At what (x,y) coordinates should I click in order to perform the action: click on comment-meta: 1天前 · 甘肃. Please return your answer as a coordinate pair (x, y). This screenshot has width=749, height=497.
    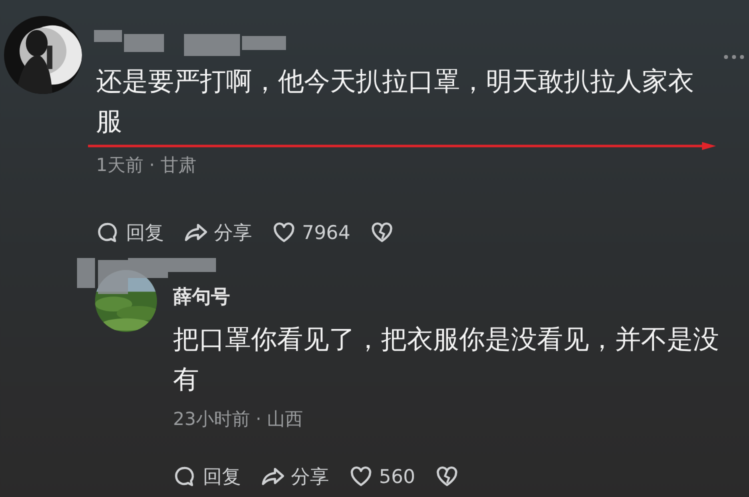
    Looking at the image, I should click on (147, 166).